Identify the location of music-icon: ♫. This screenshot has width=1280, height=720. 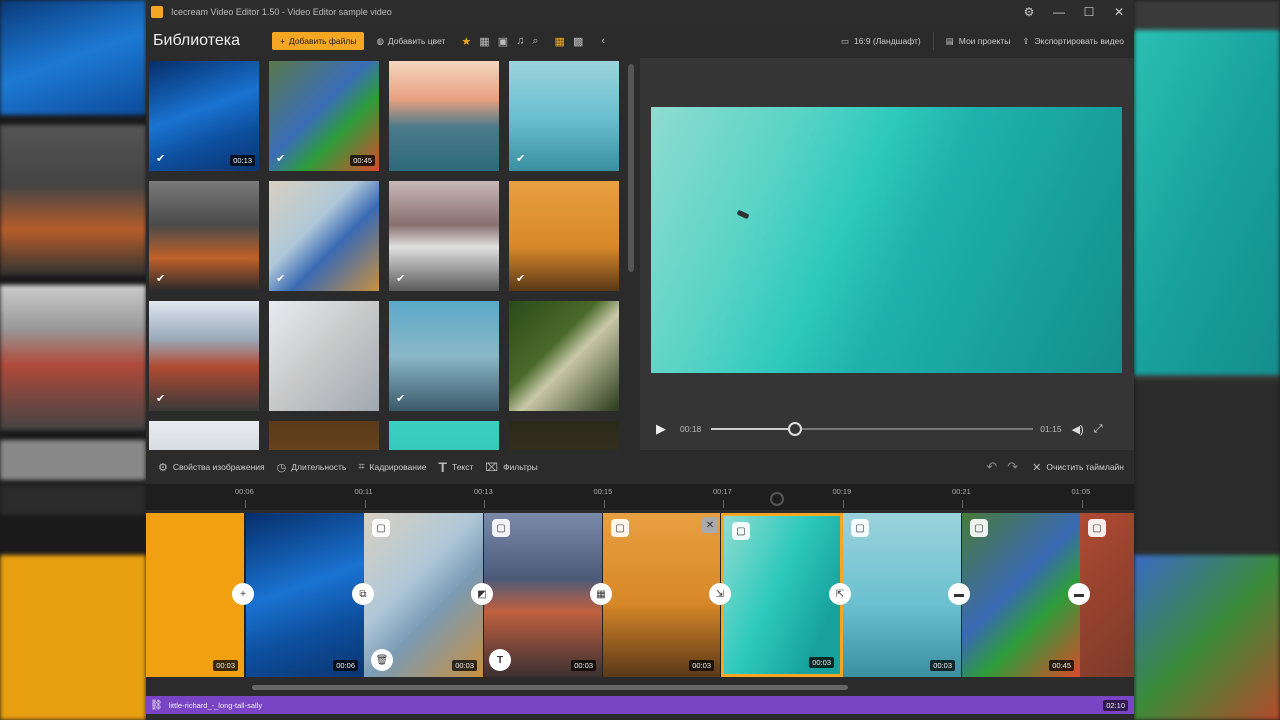
(520, 41).